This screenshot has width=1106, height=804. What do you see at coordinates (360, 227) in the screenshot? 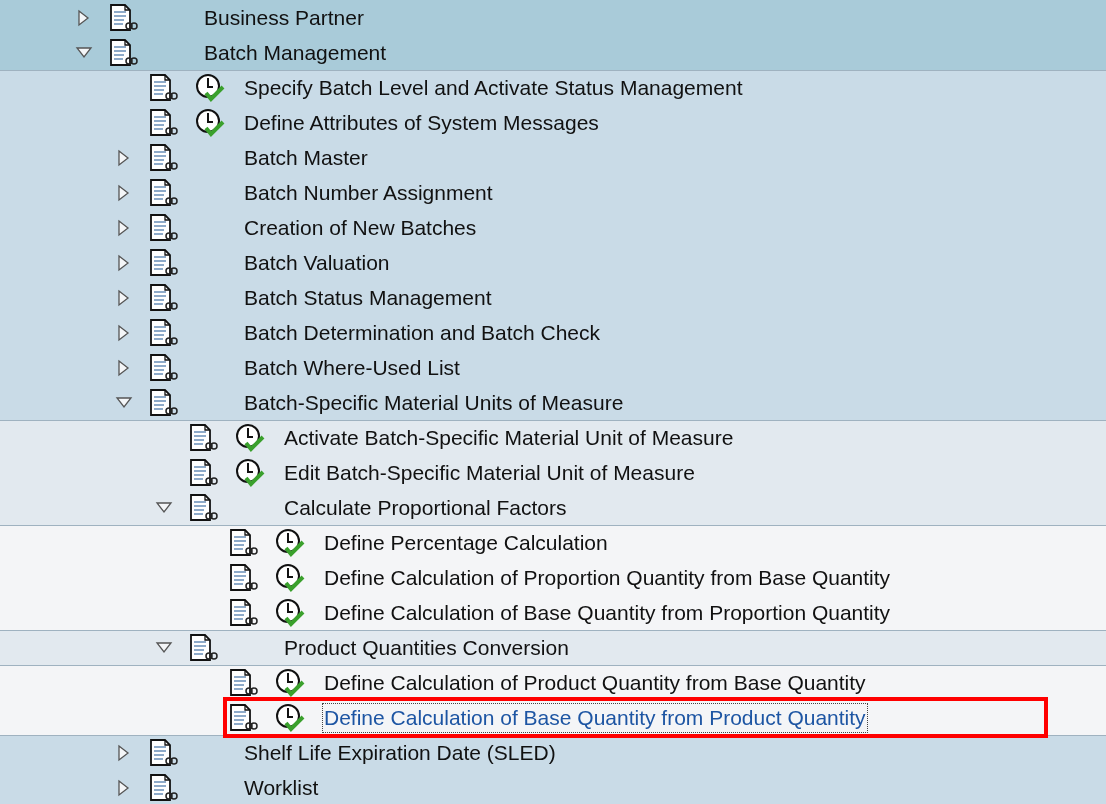
I see `tree-item: Creation of New Batches` at bounding box center [360, 227].